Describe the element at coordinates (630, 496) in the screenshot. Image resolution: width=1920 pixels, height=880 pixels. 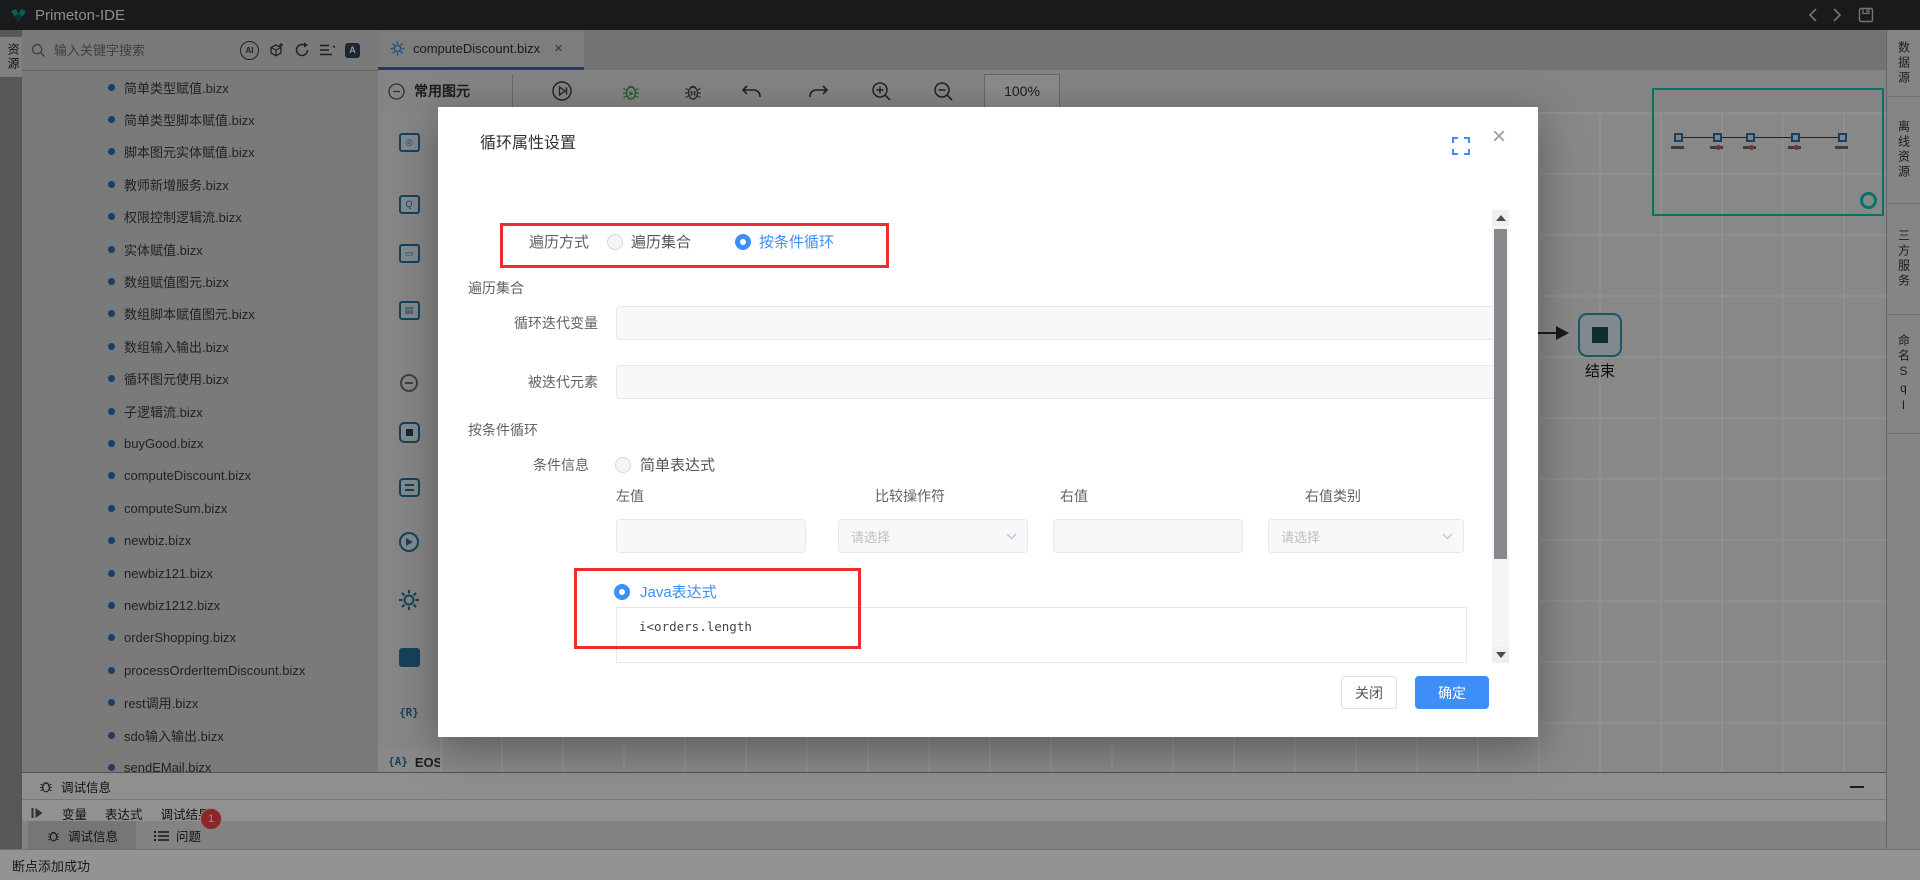
I see `column-left-value: 左值` at that location.